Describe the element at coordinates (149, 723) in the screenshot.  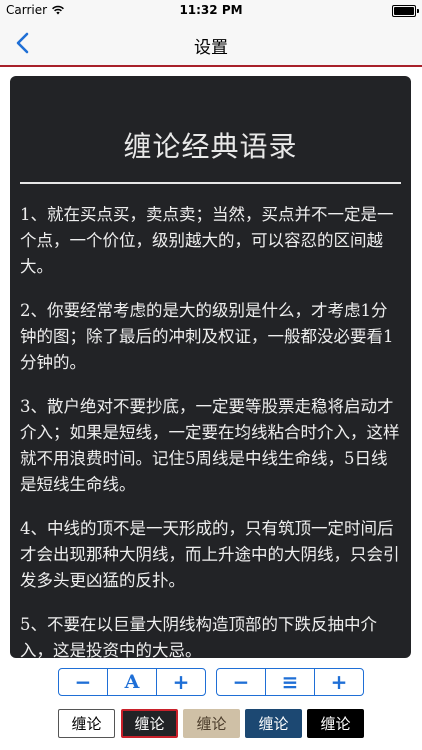
I see `theme-swatch-dark: 缠论` at that location.